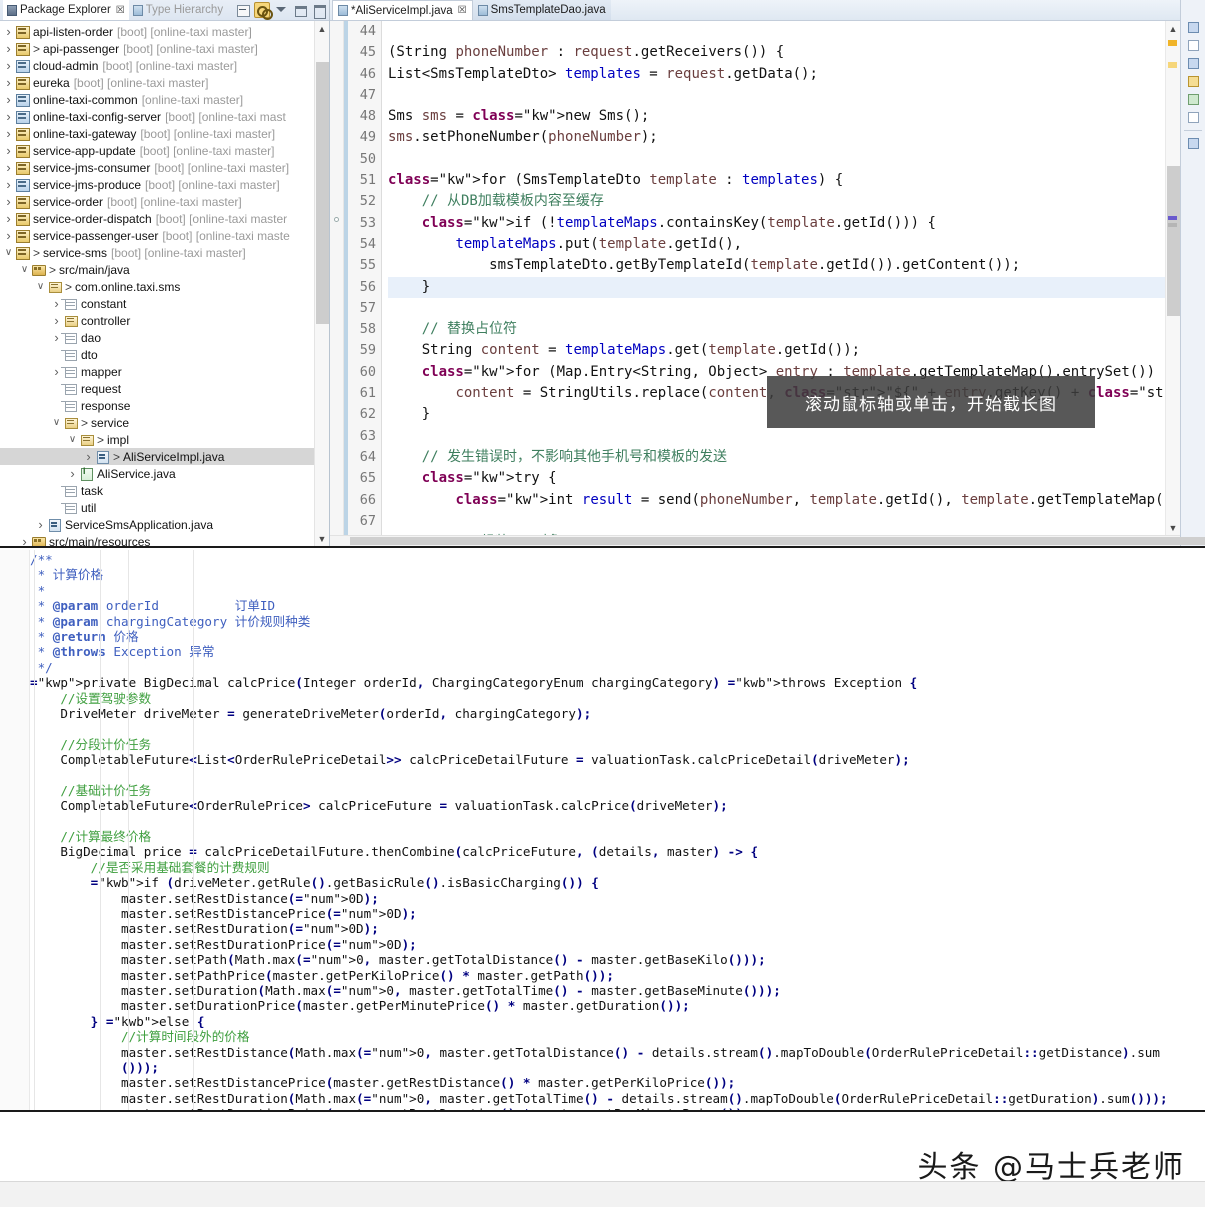 This screenshot has width=1205, height=1207. Describe the element at coordinates (1193, 143) in the screenshot. I see `outline-item-icon` at that location.